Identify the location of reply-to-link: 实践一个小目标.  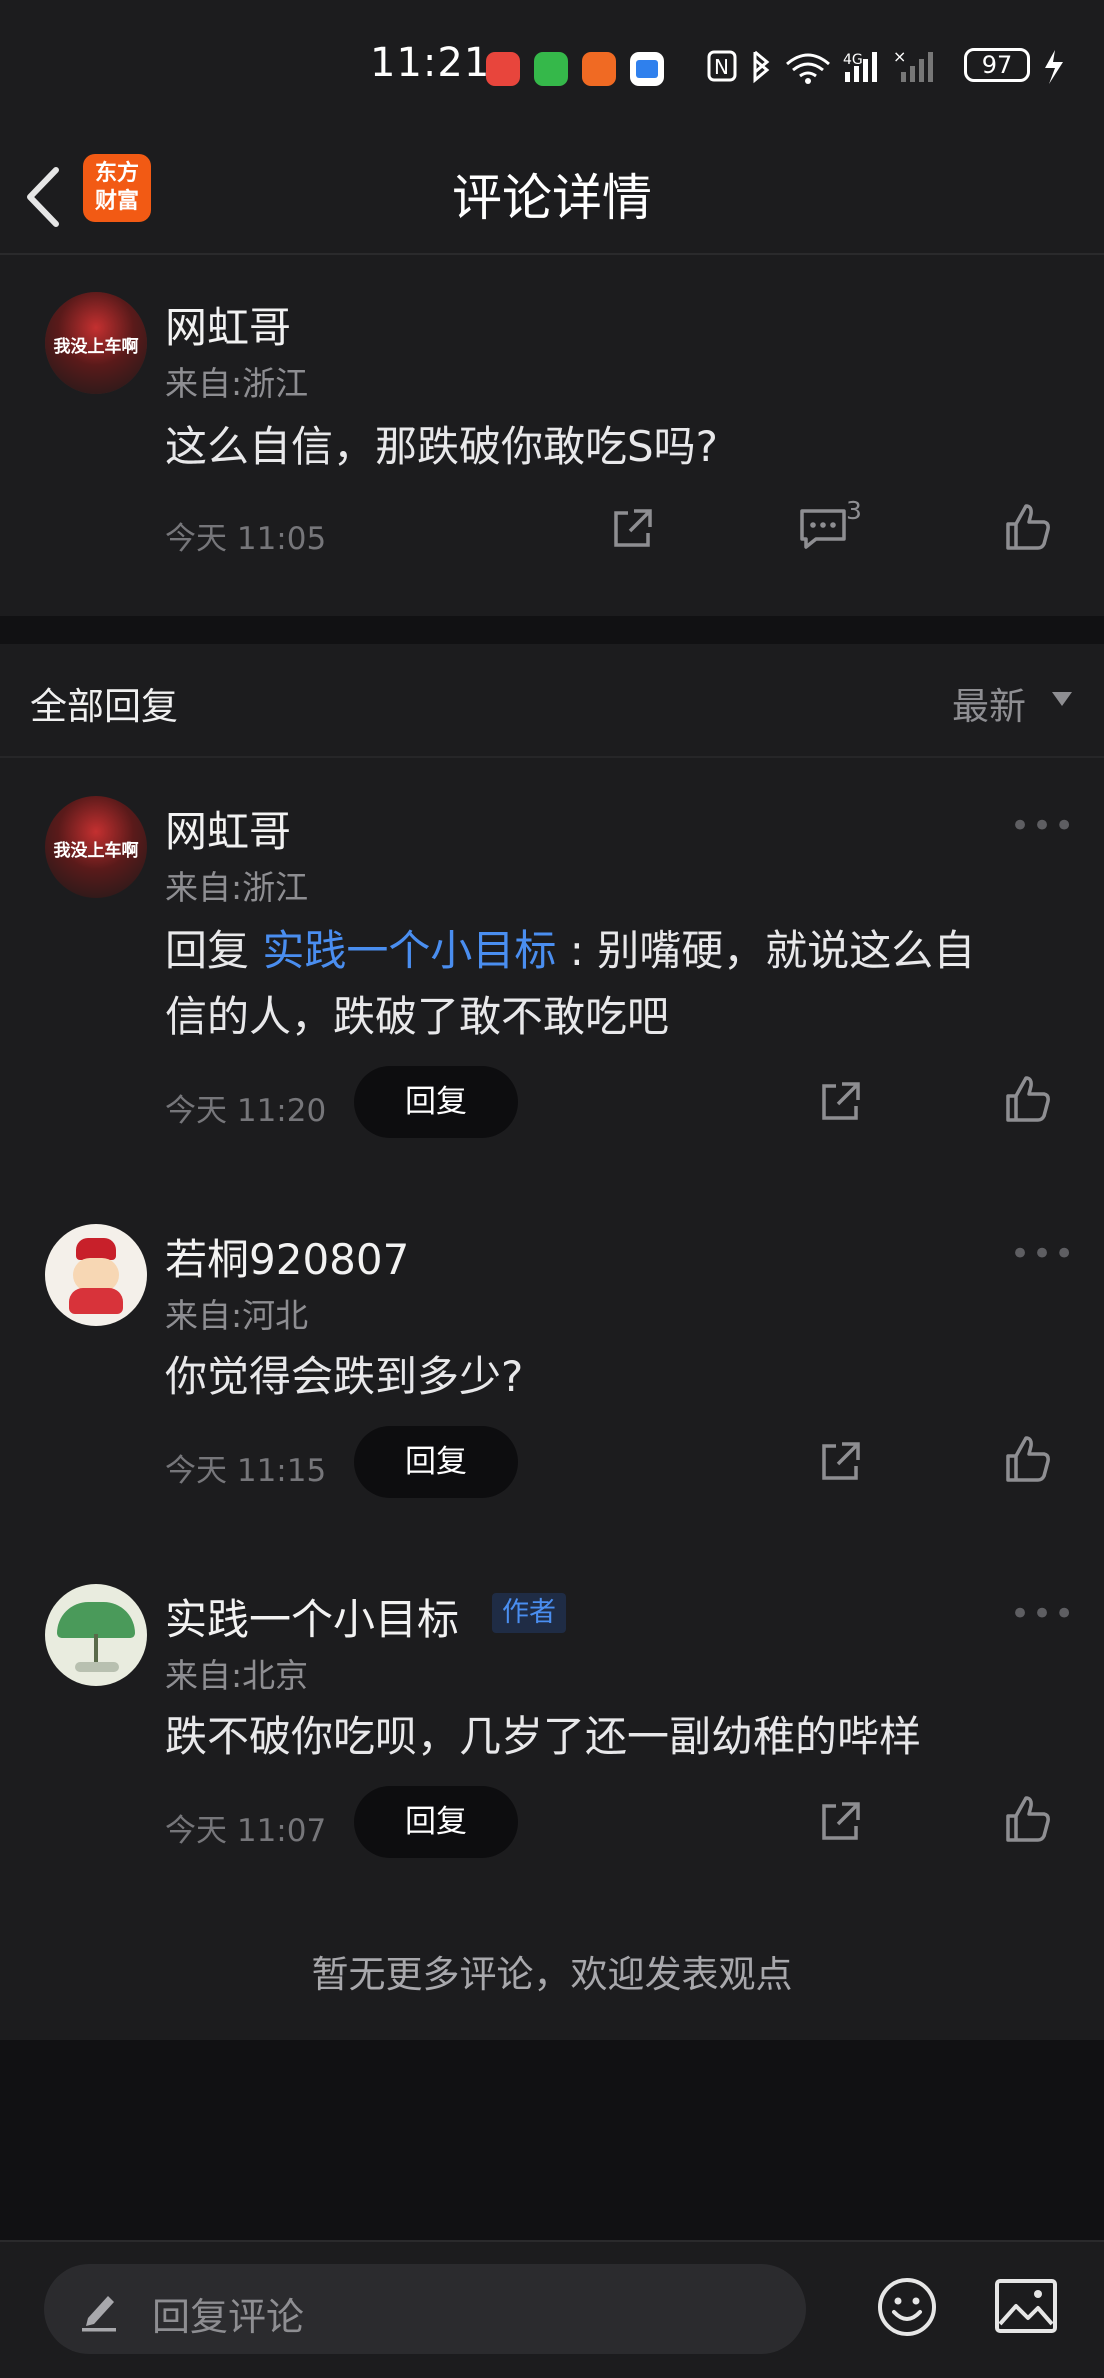
(409, 950).